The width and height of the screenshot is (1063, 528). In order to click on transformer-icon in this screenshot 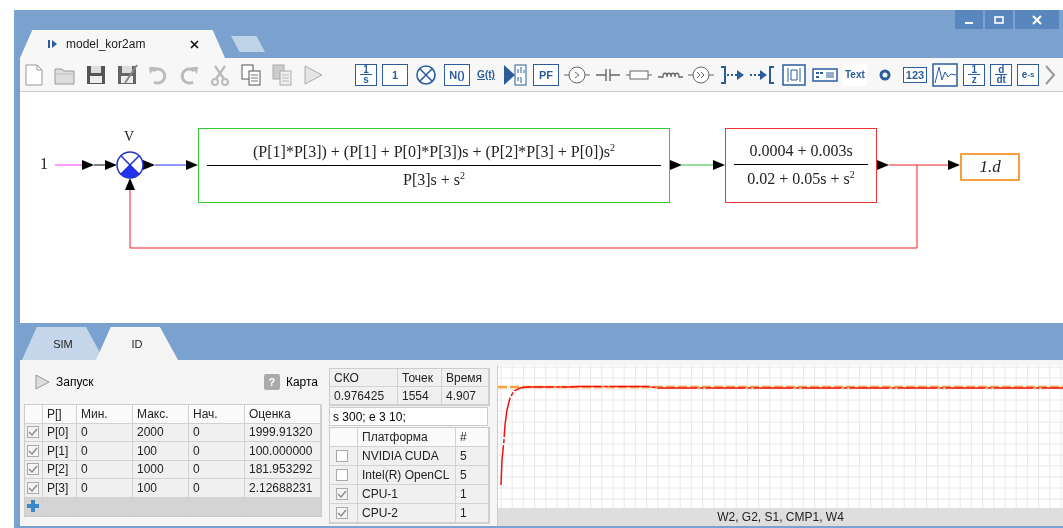, I will do `click(794, 74)`.